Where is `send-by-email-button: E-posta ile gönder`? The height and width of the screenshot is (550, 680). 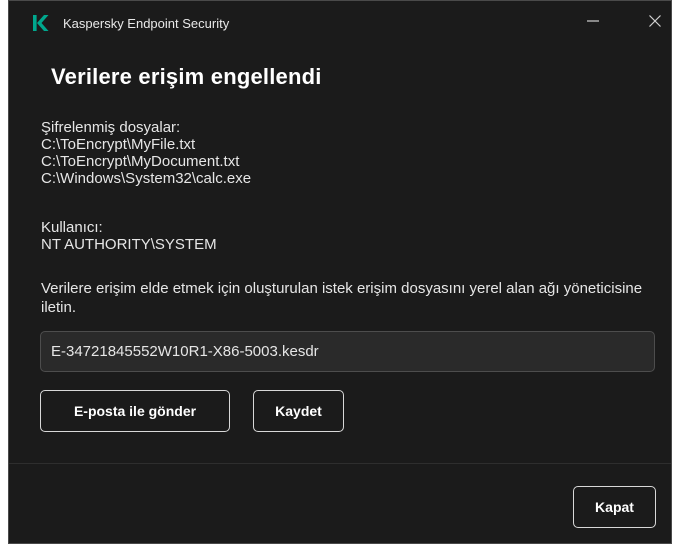 send-by-email-button: E-posta ile gönder is located at coordinates (135, 411).